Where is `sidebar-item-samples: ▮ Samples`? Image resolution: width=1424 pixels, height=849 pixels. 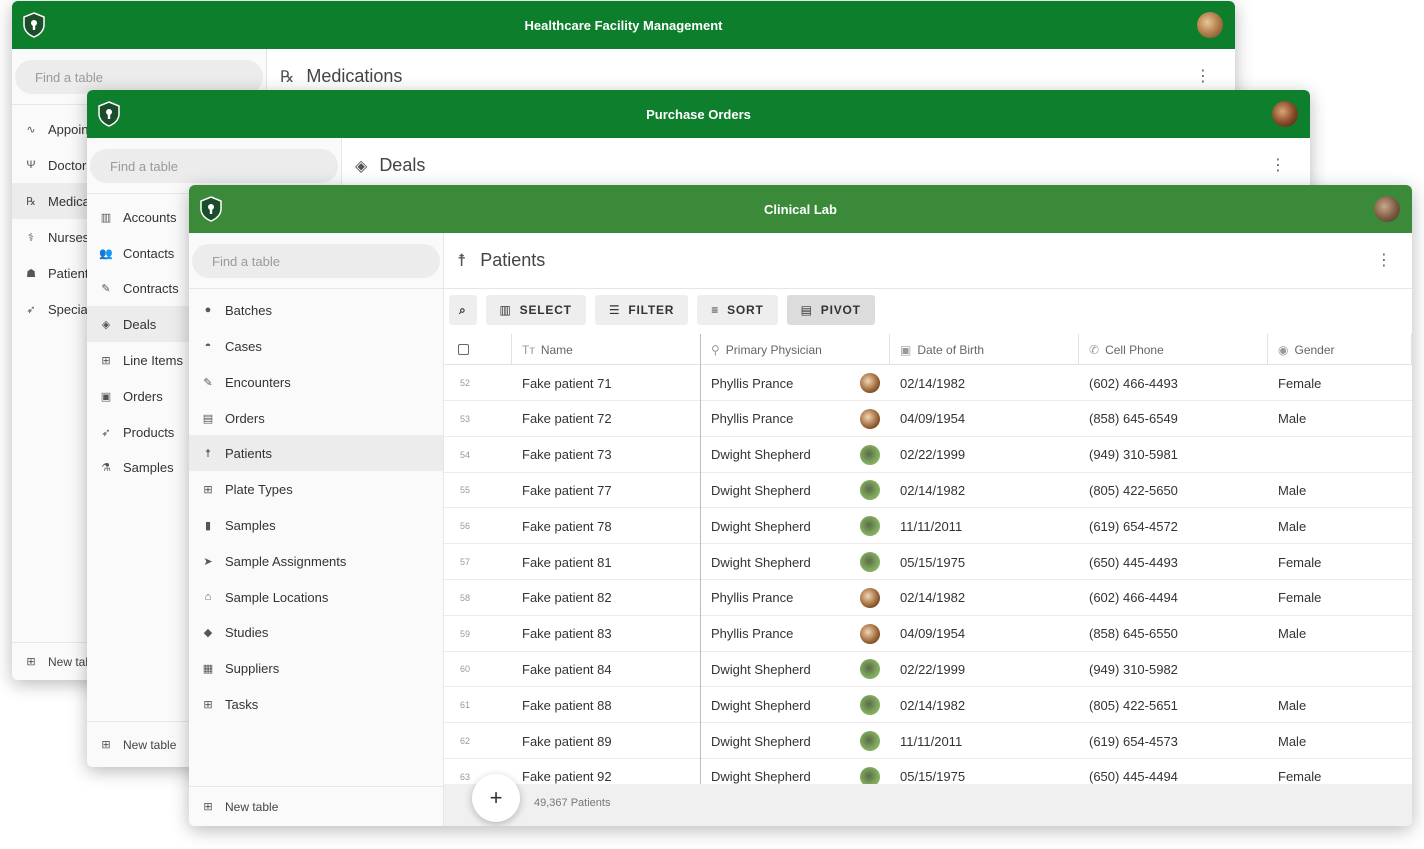
sidebar-item-samples: ▮ Samples is located at coordinates (316, 525).